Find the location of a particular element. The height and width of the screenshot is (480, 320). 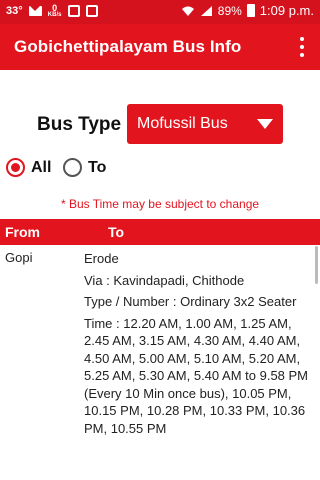

app-title: Gobichettipalayam Bus Info is located at coordinates (128, 46).